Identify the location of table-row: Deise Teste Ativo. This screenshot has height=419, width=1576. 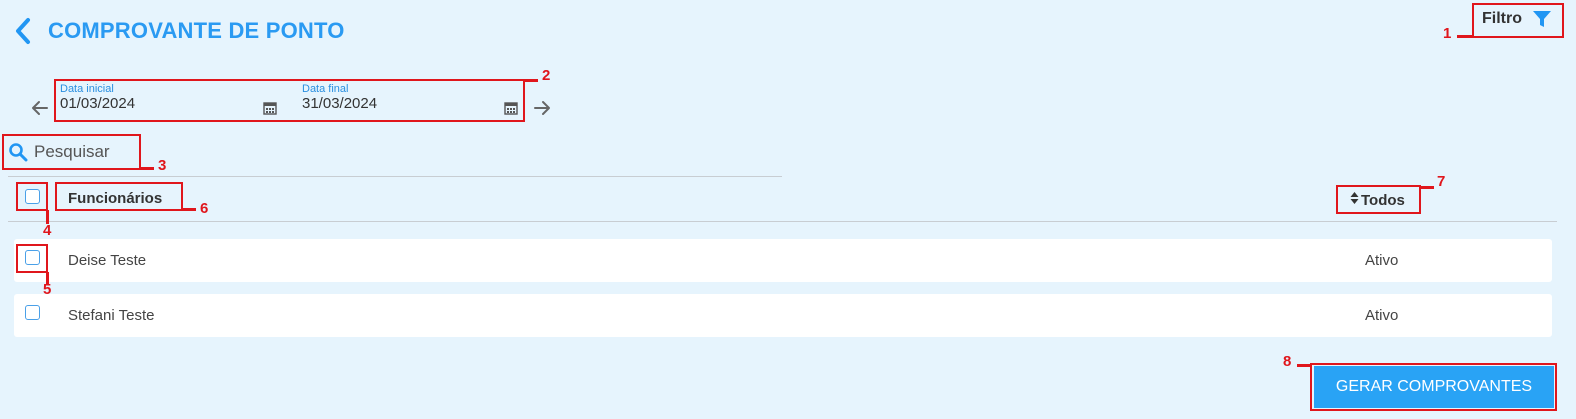
(783, 260).